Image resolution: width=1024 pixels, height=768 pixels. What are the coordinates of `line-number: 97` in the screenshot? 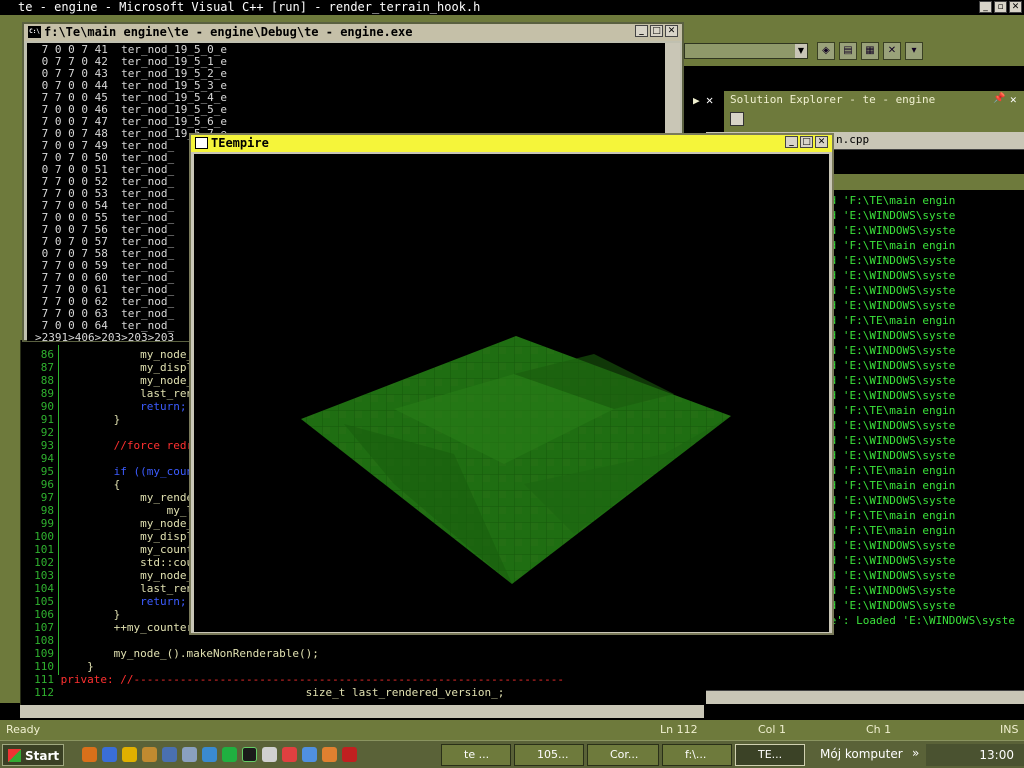 It's located at (47, 497).